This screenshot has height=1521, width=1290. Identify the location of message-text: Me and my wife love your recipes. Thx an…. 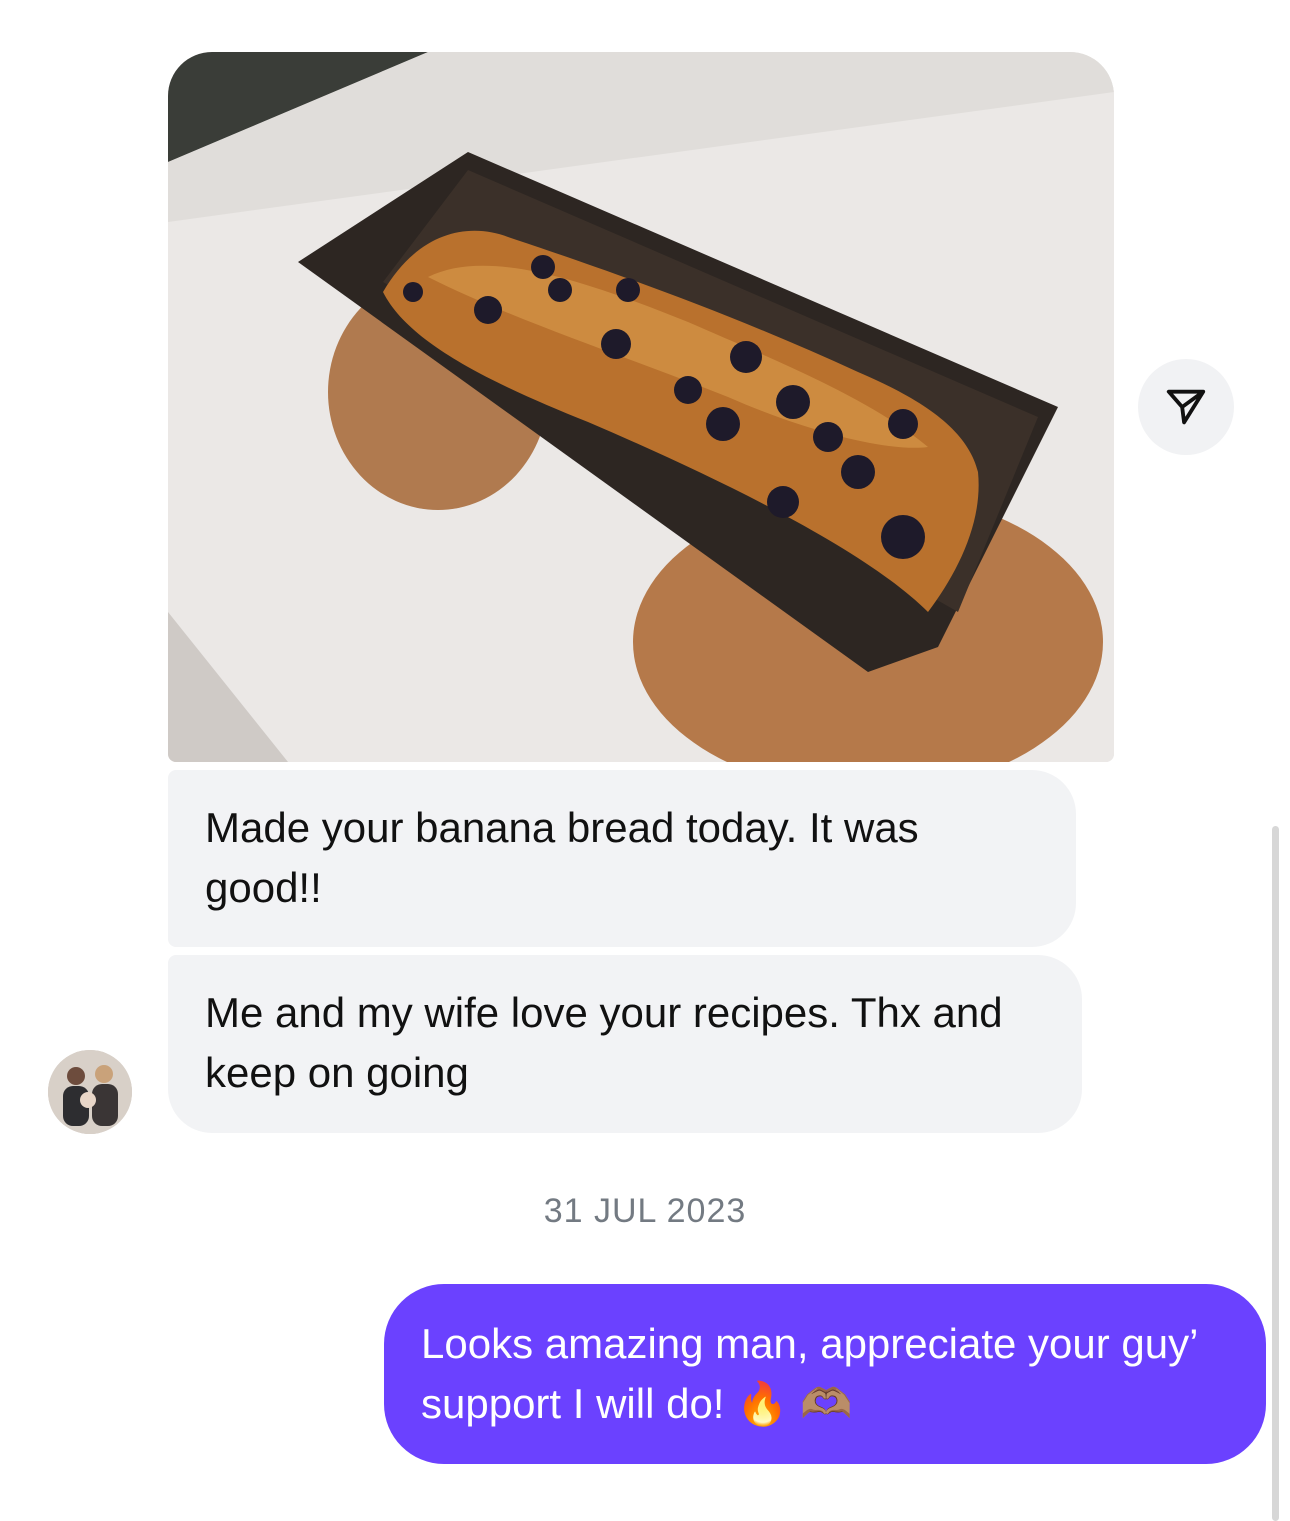
(604, 1042).